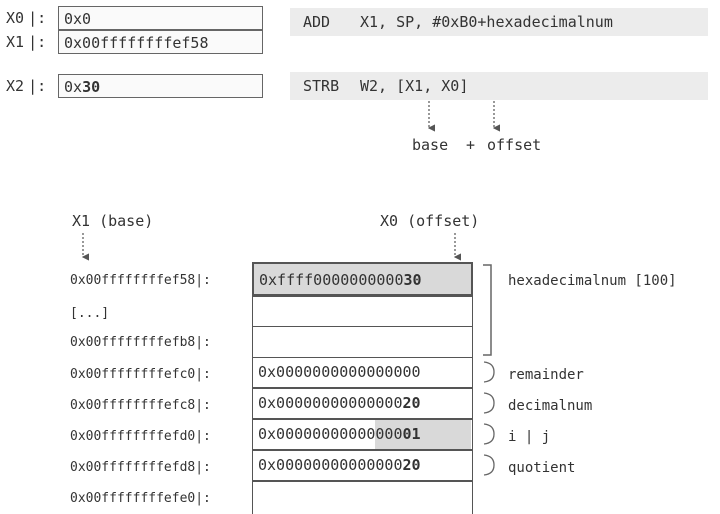  What do you see at coordinates (489, 465) in the screenshot?
I see `bracket-quotient` at bounding box center [489, 465].